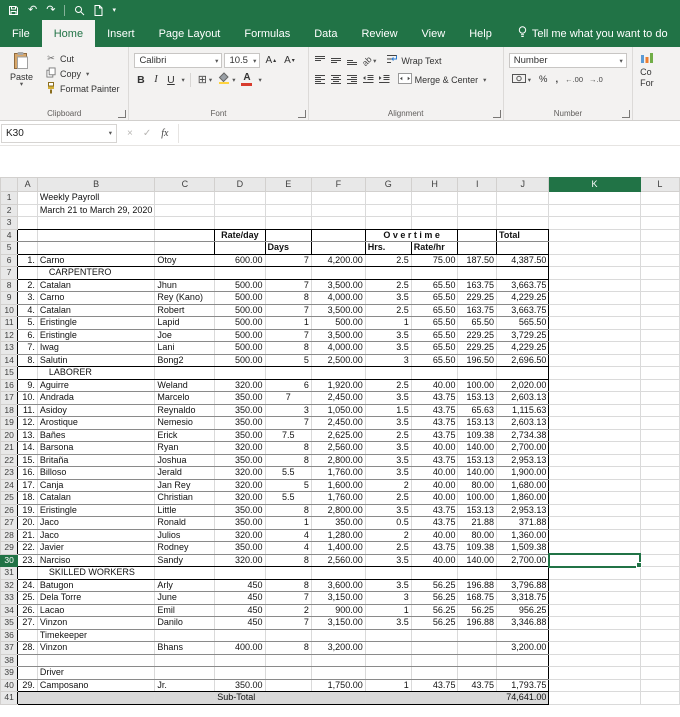  Describe the element at coordinates (9, 673) in the screenshot. I see `row-header-39: 39` at that location.